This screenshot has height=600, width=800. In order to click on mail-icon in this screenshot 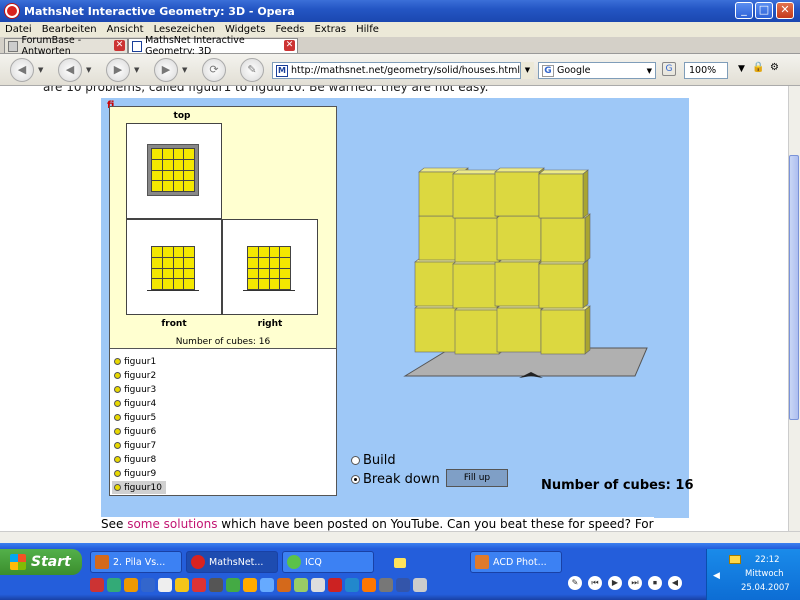, I will do `click(735, 559)`.